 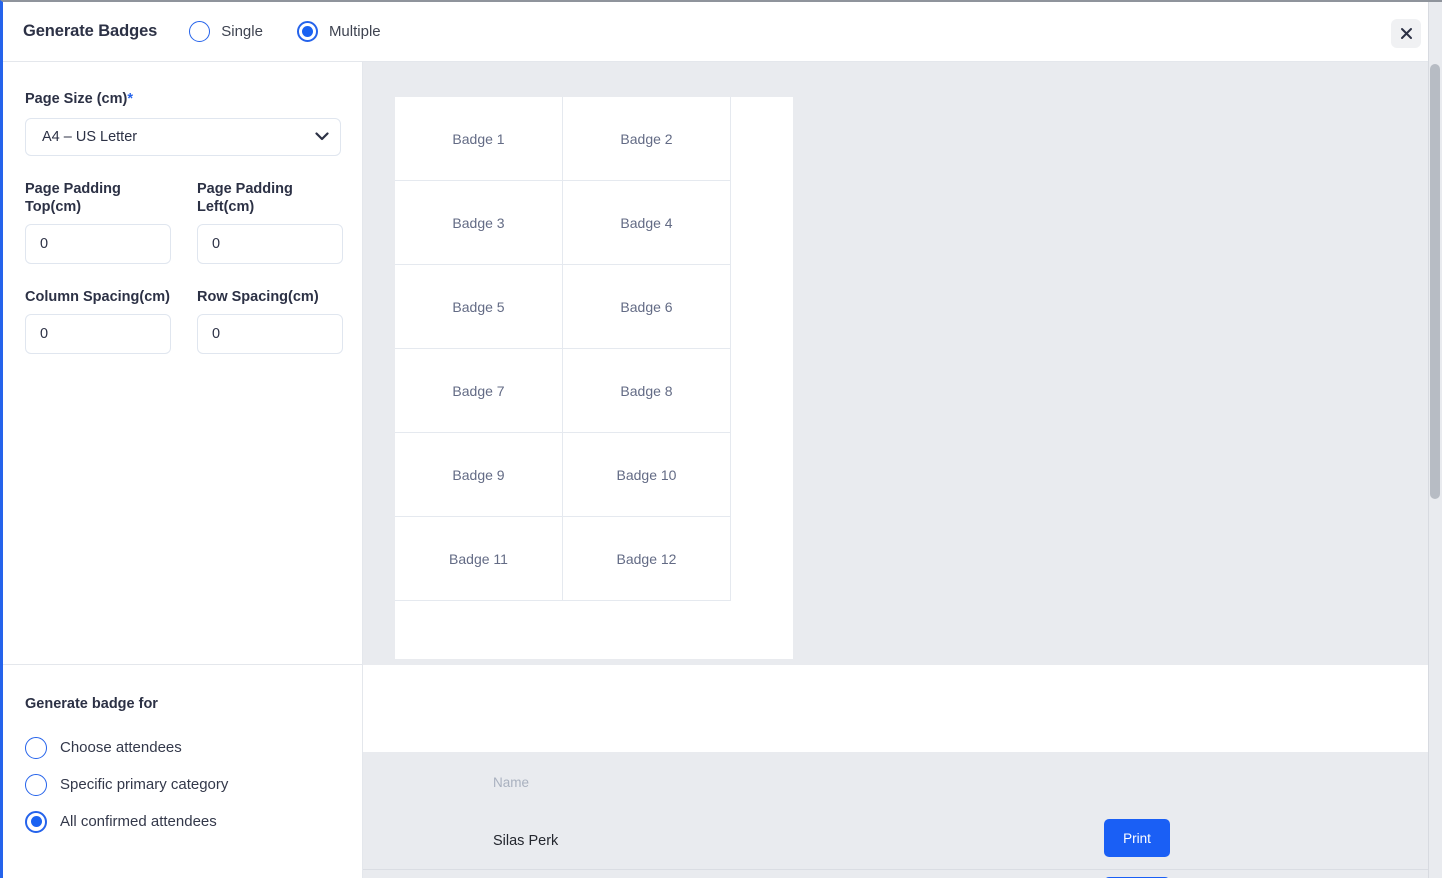 I want to click on option-label-all-confirmed-attendees: All confirmed attendees, so click(x=138, y=821).